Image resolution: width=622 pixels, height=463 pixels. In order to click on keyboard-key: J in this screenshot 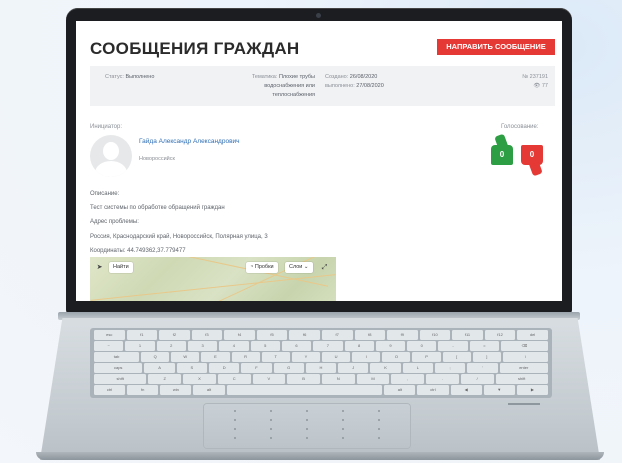, I will do `click(353, 368)`.